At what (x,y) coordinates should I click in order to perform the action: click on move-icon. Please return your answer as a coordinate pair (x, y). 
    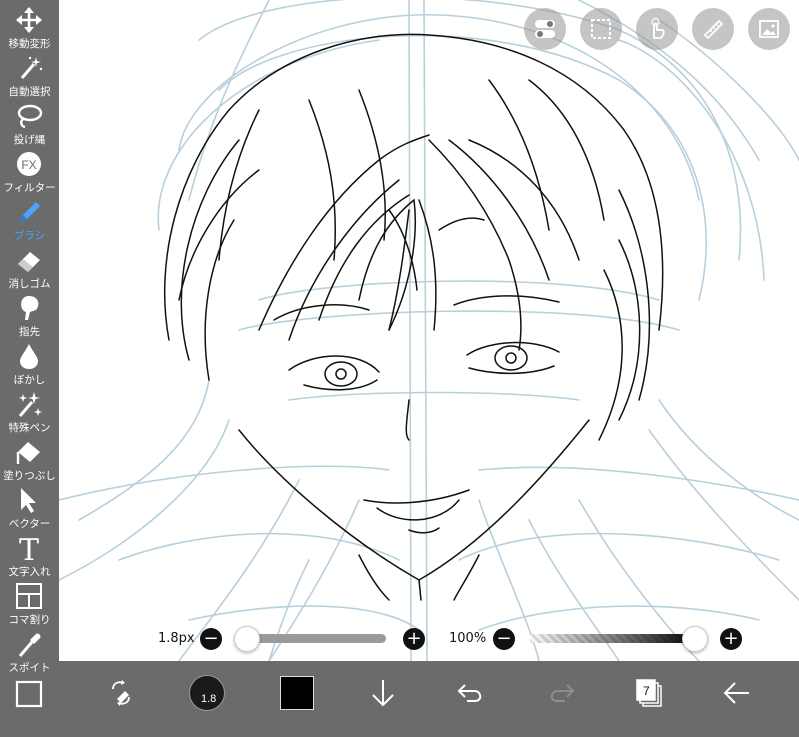
    Looking at the image, I should click on (29, 20).